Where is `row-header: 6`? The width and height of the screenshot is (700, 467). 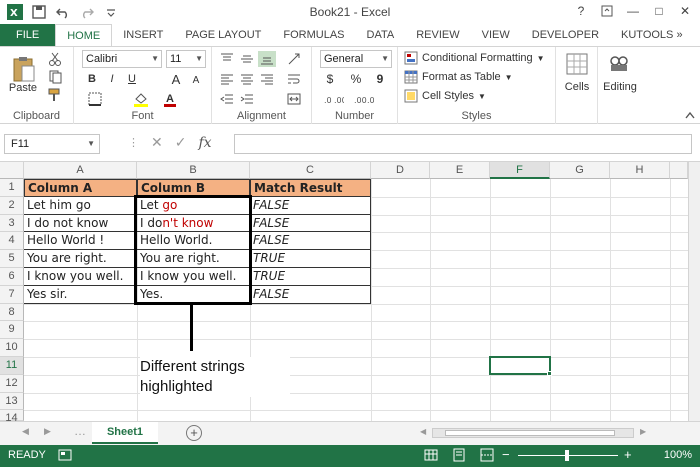 row-header: 6 is located at coordinates (12, 277).